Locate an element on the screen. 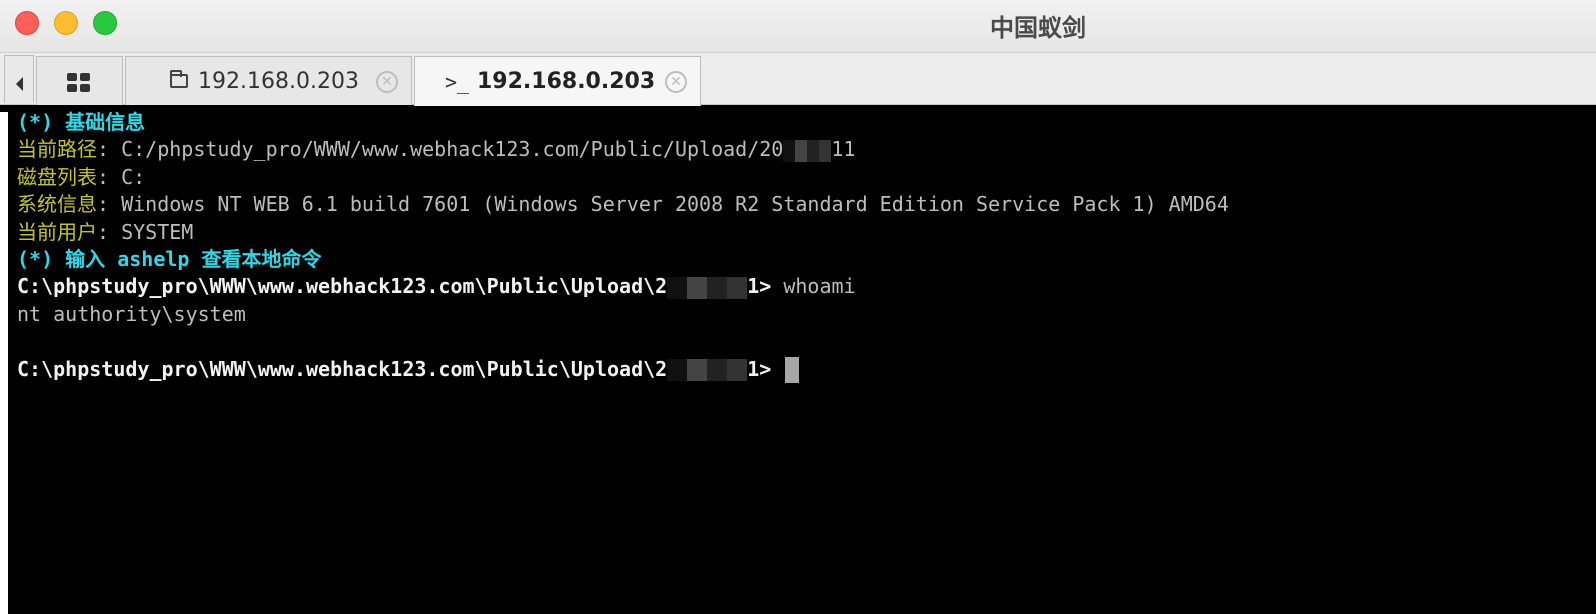 This screenshot has width=1596, height=614. folder-icon is located at coordinates (179, 79).